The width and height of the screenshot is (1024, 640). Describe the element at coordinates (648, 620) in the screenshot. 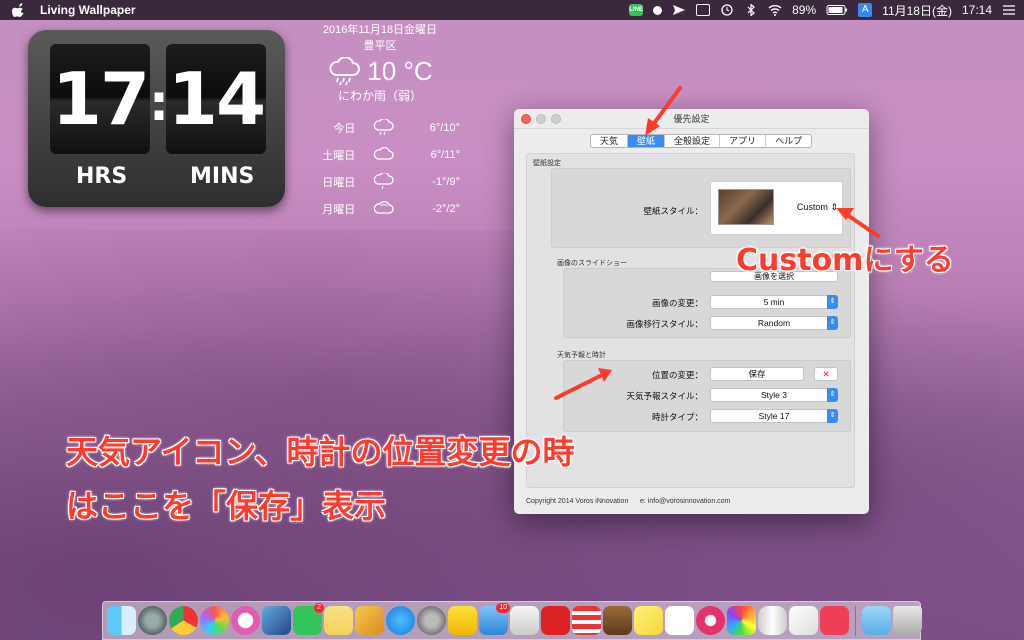

I see `stickies-icon` at that location.